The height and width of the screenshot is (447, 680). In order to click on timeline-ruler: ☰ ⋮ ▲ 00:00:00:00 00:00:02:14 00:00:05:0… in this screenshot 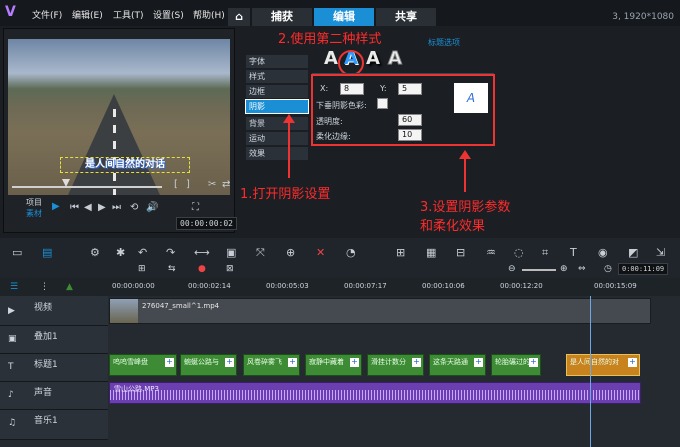, I will do `click(340, 287)`.